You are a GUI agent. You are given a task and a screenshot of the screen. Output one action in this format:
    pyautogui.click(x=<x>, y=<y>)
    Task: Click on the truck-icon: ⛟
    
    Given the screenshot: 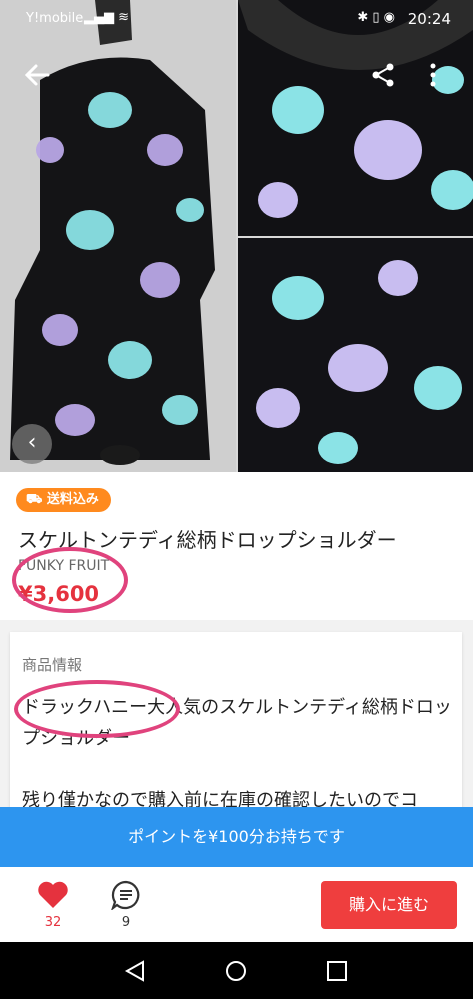 What is the action you would take?
    pyautogui.click(x=36, y=499)
    